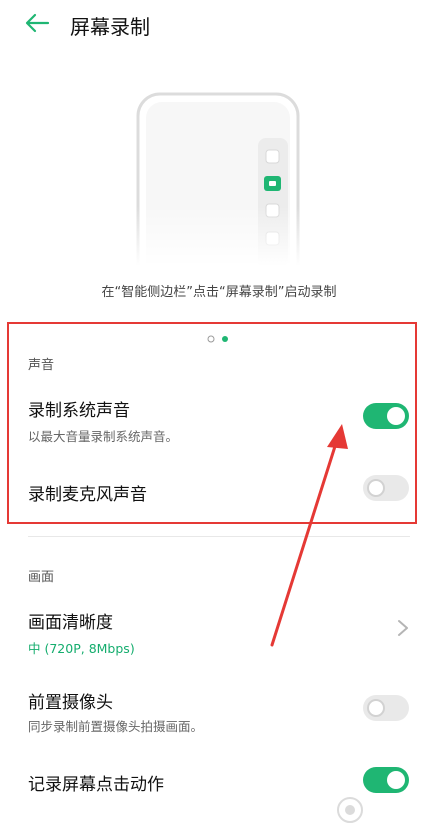 The height and width of the screenshot is (836, 438). What do you see at coordinates (219, 25) in the screenshot?
I see `header: 屏幕录制` at bounding box center [219, 25].